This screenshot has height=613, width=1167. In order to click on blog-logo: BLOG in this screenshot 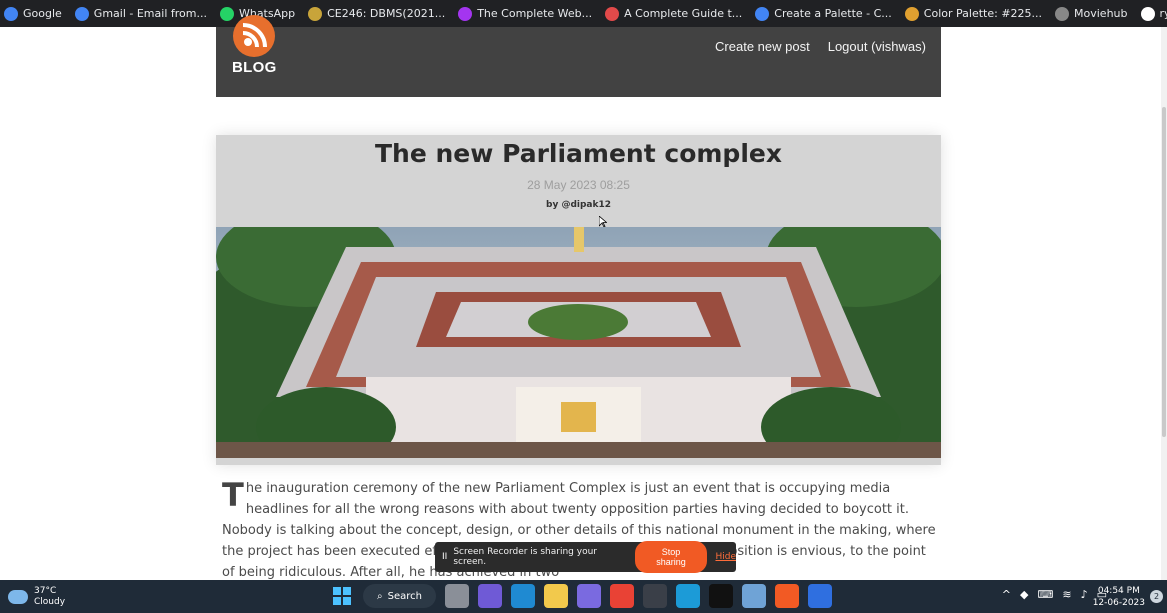, I will do `click(255, 46)`.